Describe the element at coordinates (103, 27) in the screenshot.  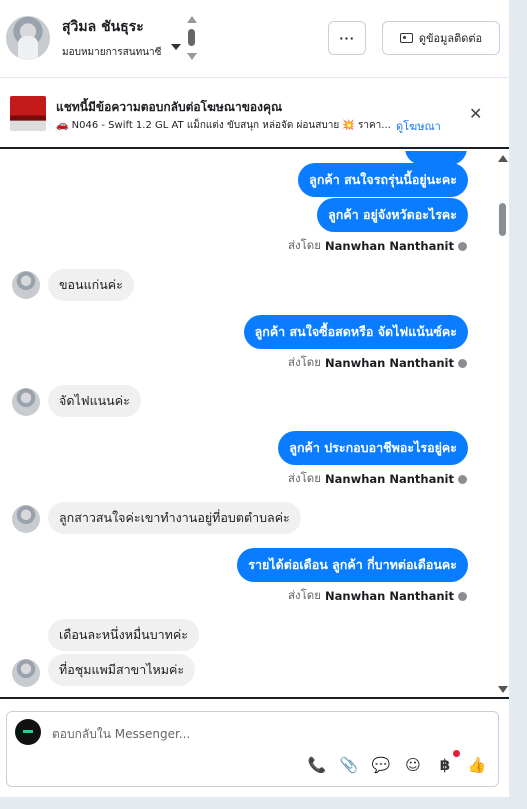
I see `contact-name: สุวิมล ชันธุระ` at that location.